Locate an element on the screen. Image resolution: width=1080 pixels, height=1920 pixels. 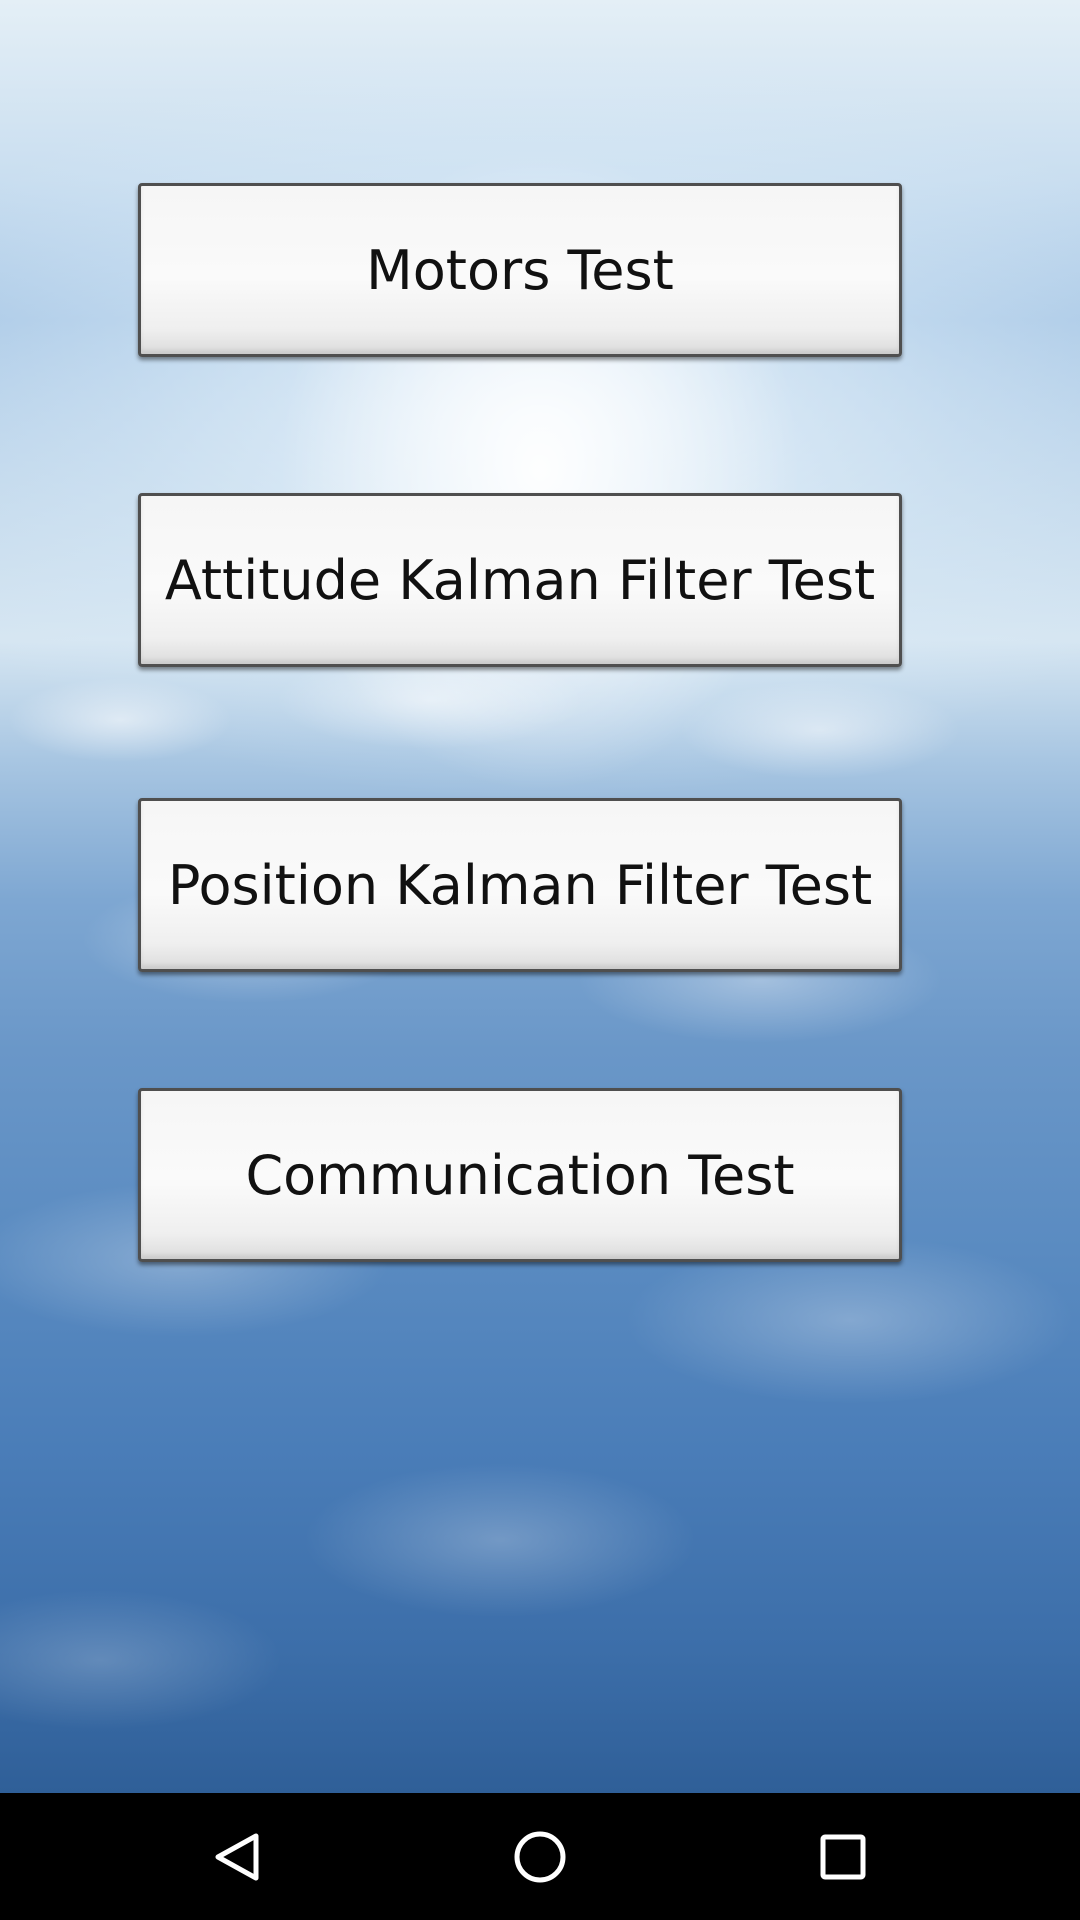
communication-test-label: Communication Test is located at coordinates (520, 1175).